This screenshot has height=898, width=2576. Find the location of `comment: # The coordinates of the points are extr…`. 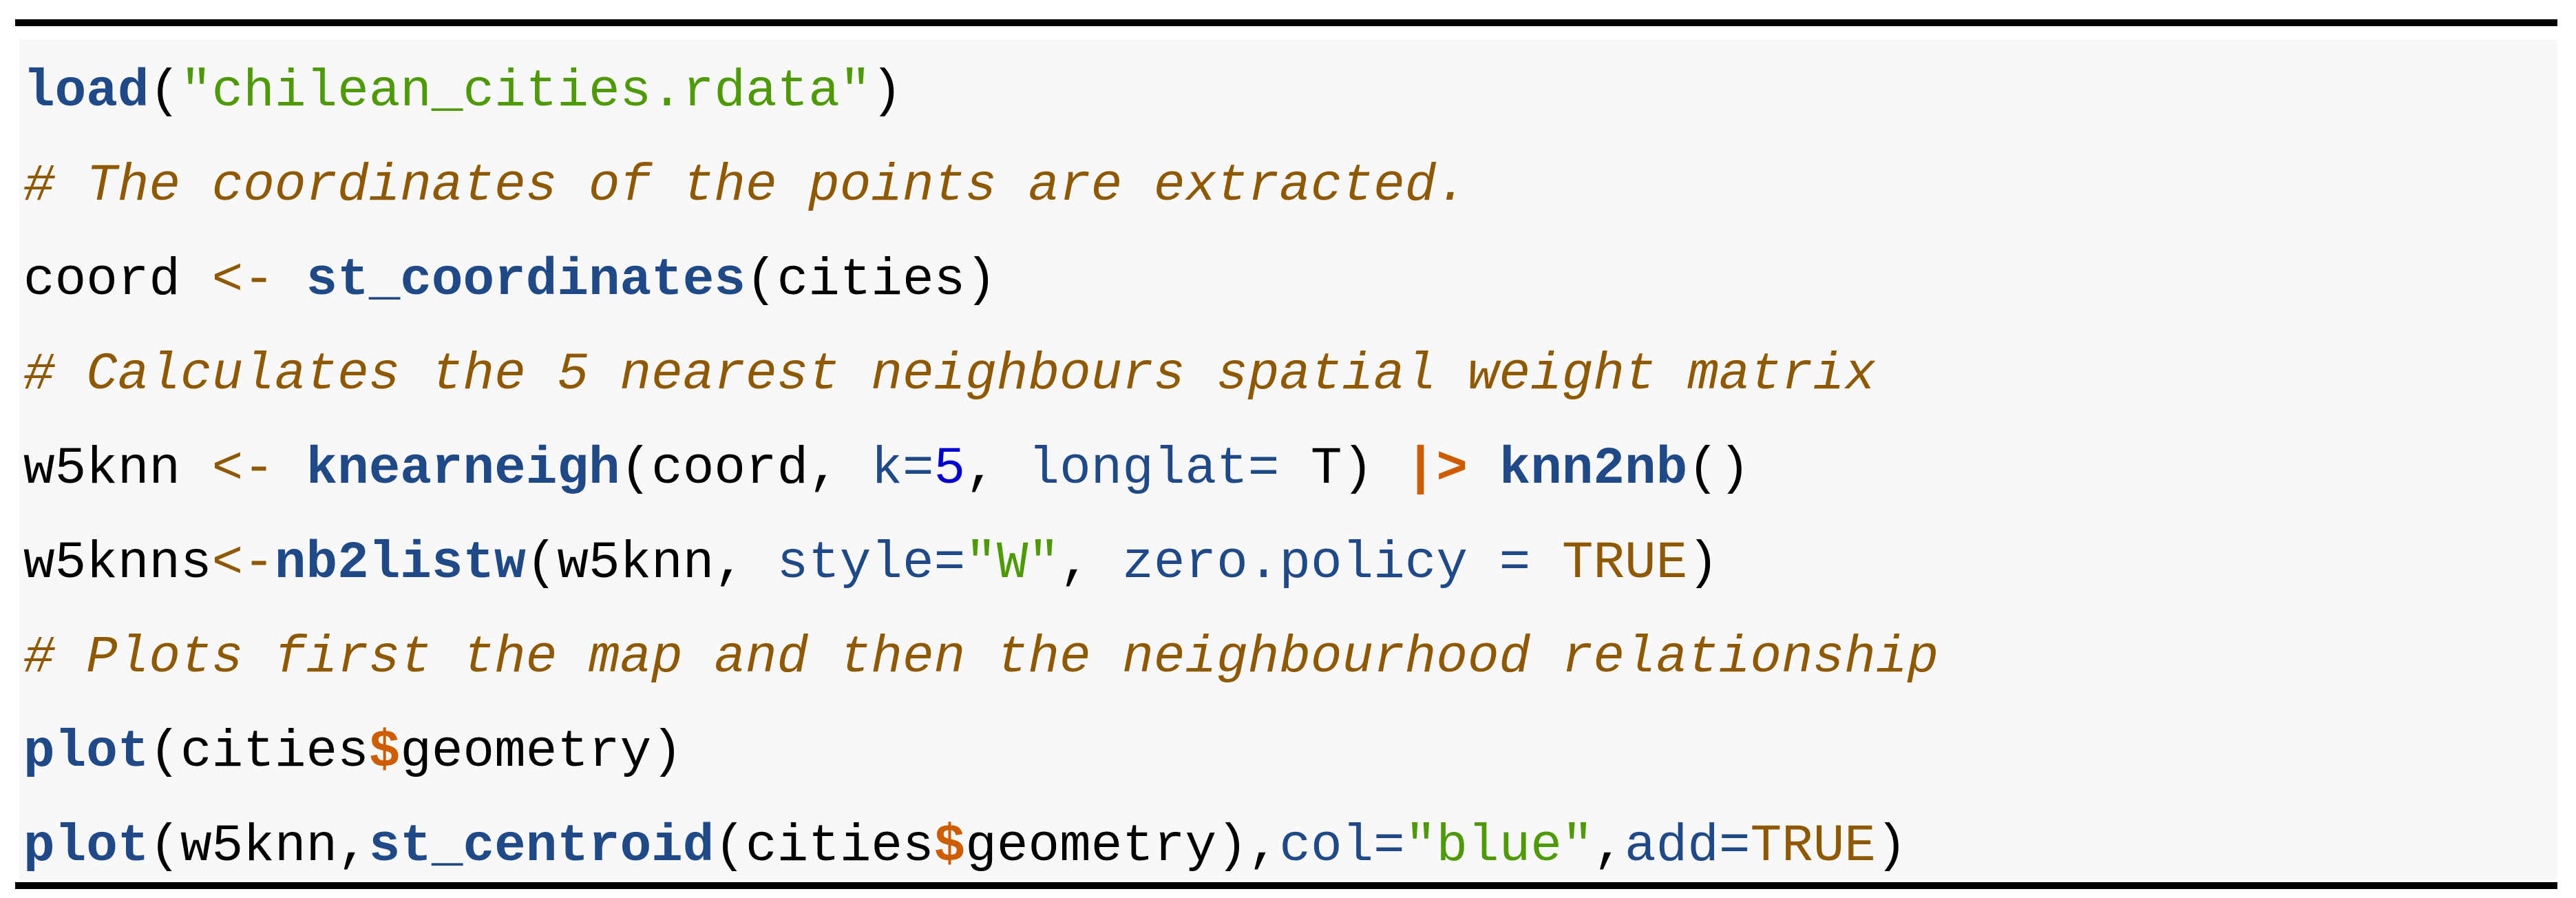

comment: # The coordinates of the points are extr… is located at coordinates (746, 186).